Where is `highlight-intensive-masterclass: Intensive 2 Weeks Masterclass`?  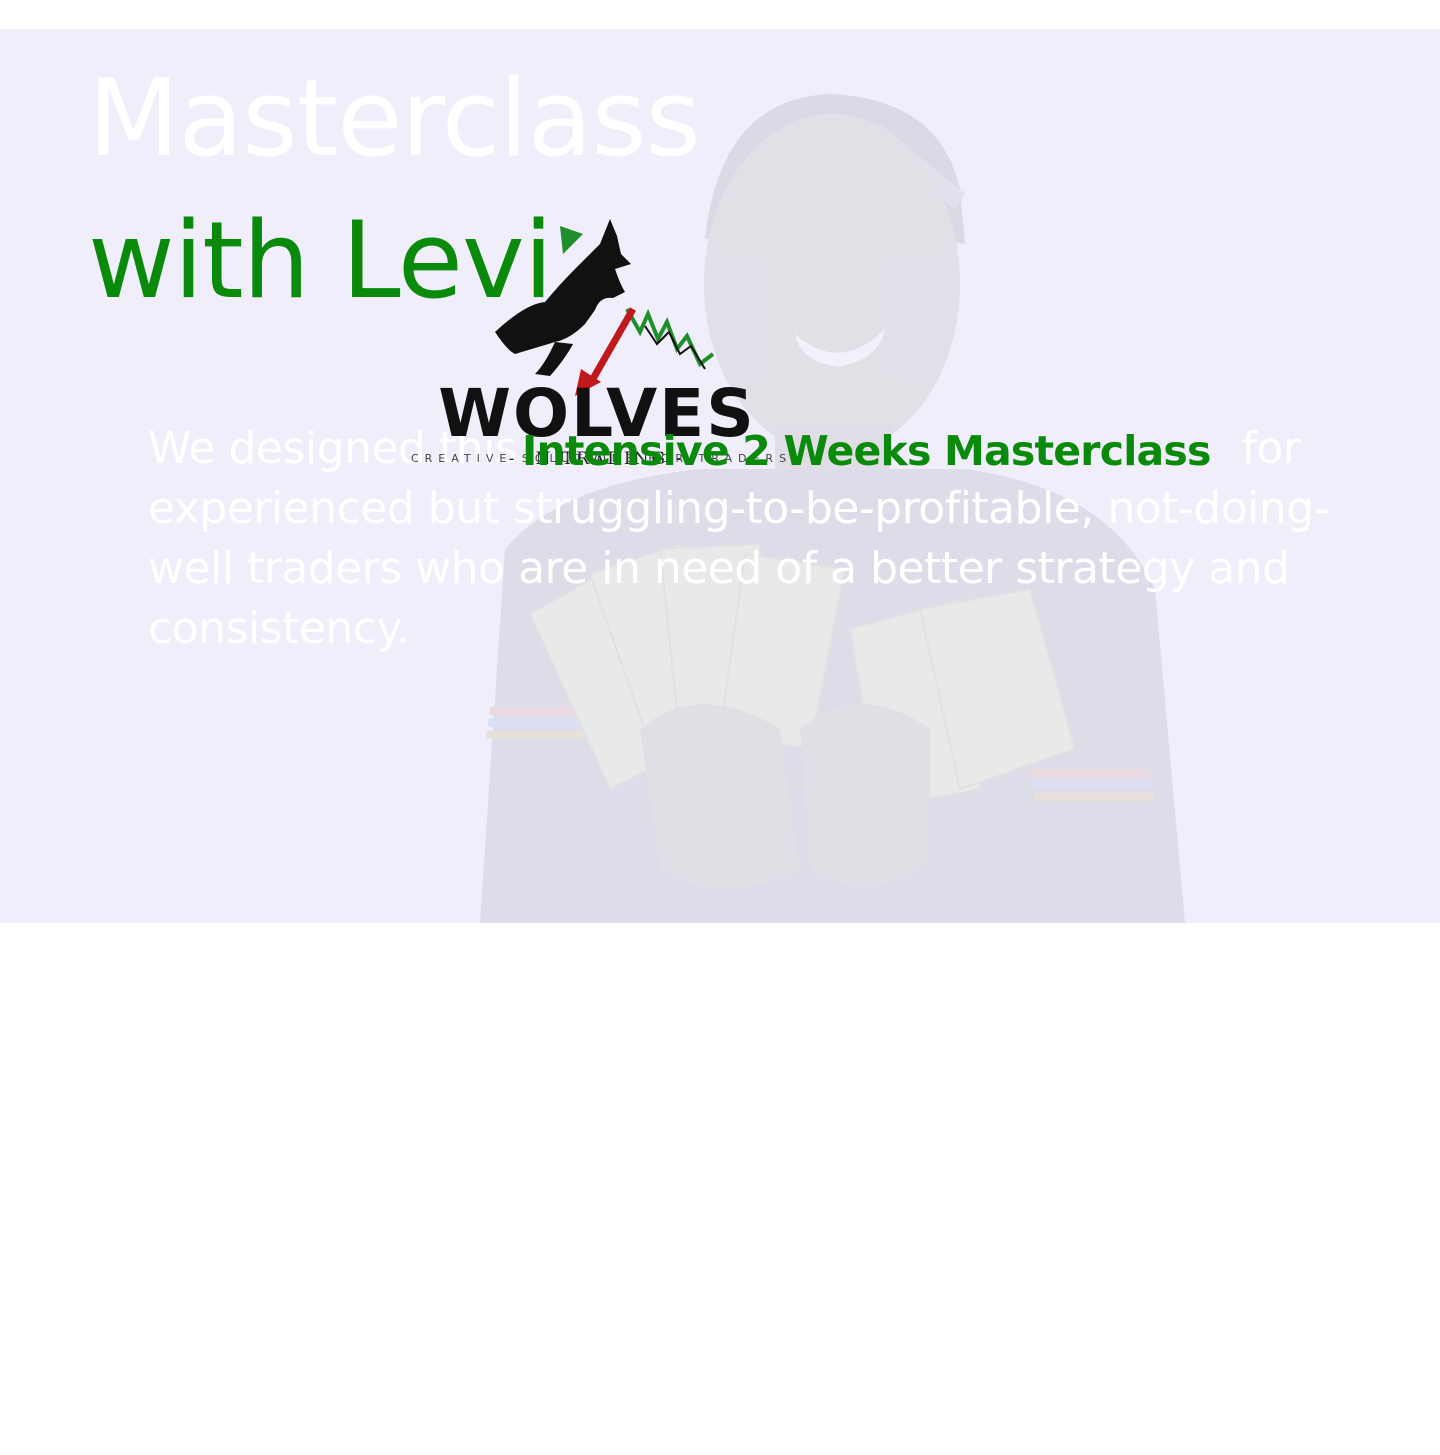 highlight-intensive-masterclass: Intensive 2 Weeks Masterclass is located at coordinates (866, 451).